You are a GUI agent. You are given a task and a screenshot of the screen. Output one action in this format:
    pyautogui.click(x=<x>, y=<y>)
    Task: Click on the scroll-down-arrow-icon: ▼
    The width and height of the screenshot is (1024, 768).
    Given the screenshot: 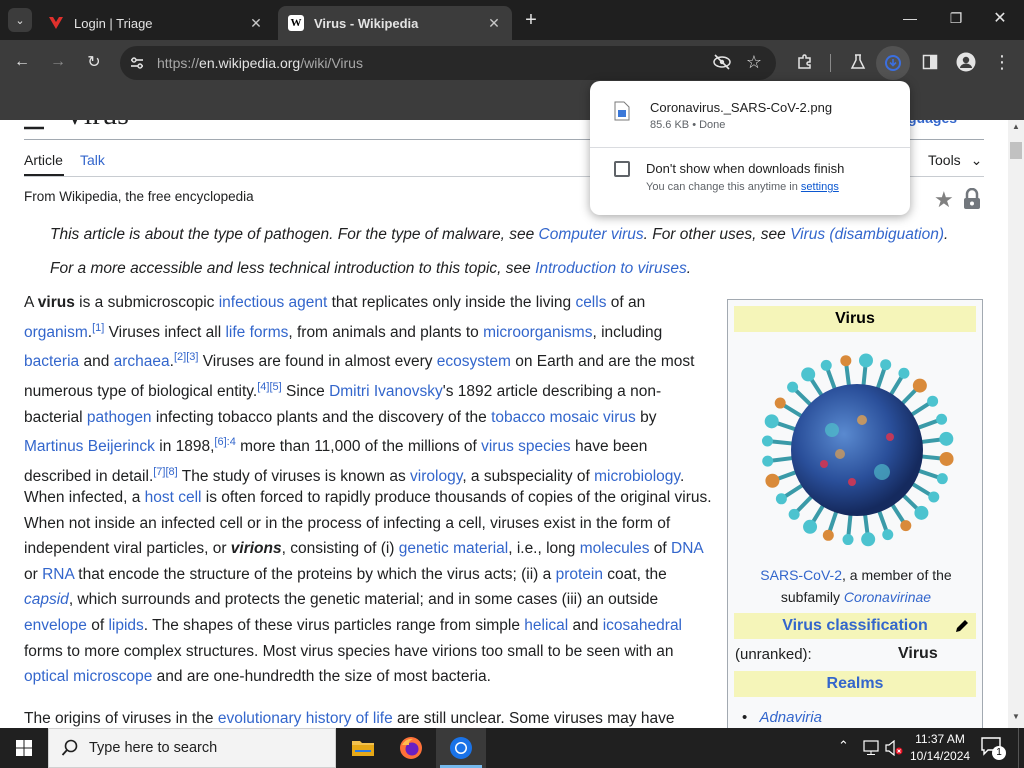 What is the action you would take?
    pyautogui.click(x=1016, y=716)
    